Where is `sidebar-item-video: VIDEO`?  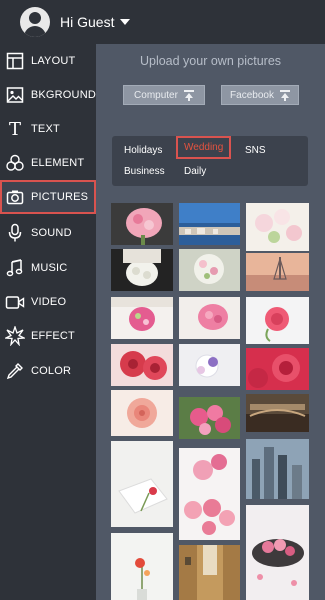
sidebar-item-video: VIDEO is located at coordinates (48, 302).